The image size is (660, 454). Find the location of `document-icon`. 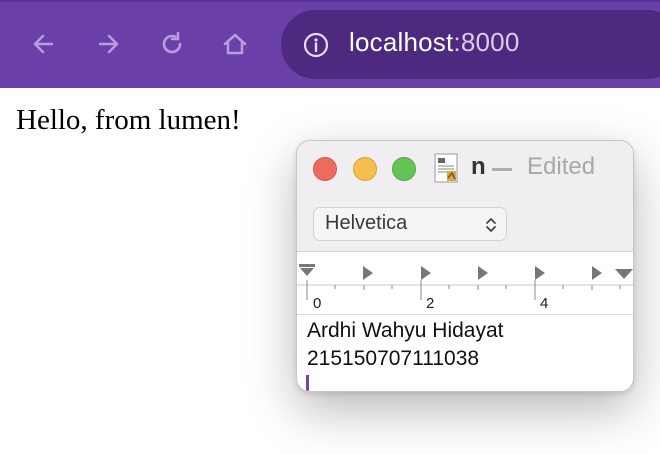

document-icon is located at coordinates (446, 168).